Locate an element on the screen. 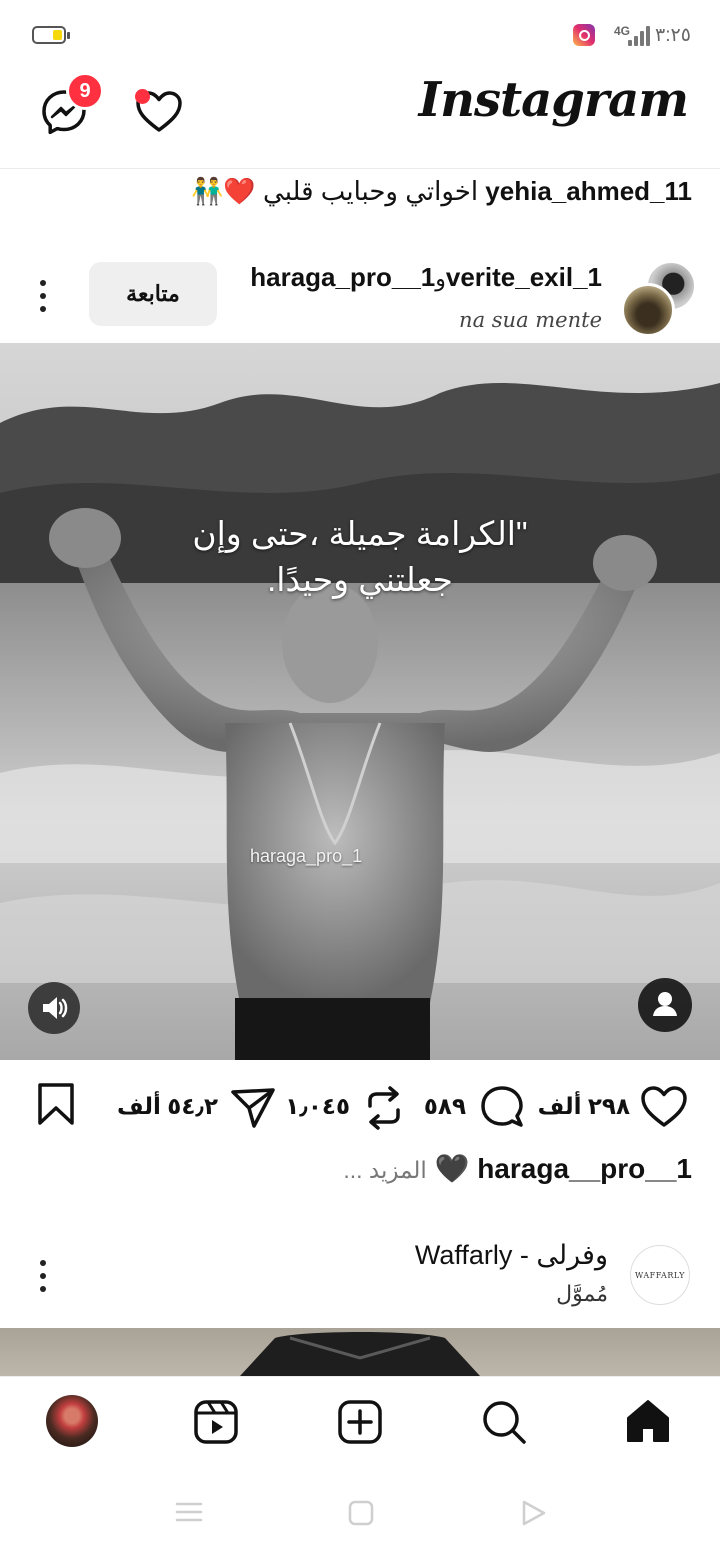 The image size is (720, 1560). status-time: ٣:٢٥ is located at coordinates (673, 35).